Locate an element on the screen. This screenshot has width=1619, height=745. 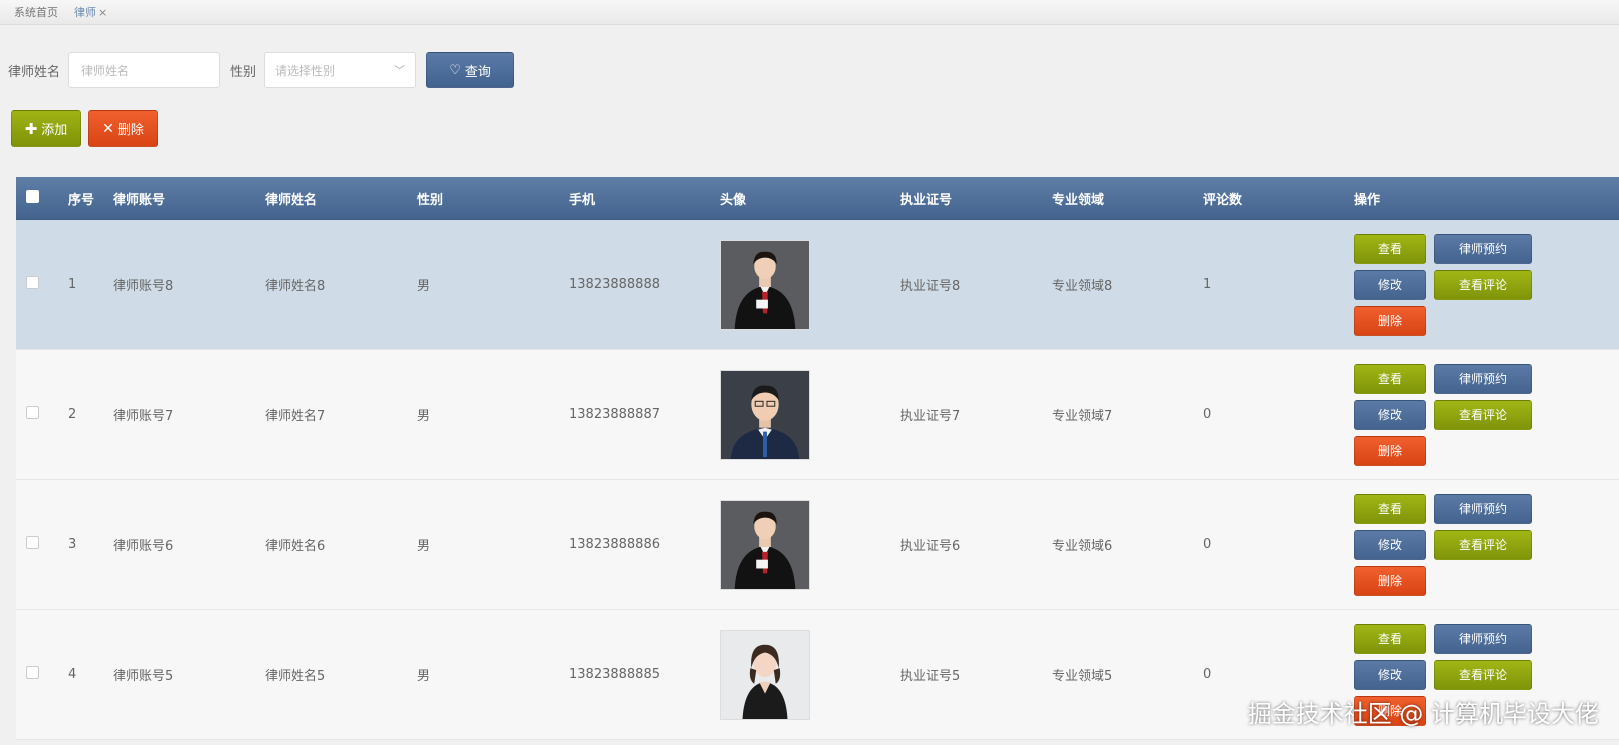
query-button: ♡ 查询 is located at coordinates (470, 70).